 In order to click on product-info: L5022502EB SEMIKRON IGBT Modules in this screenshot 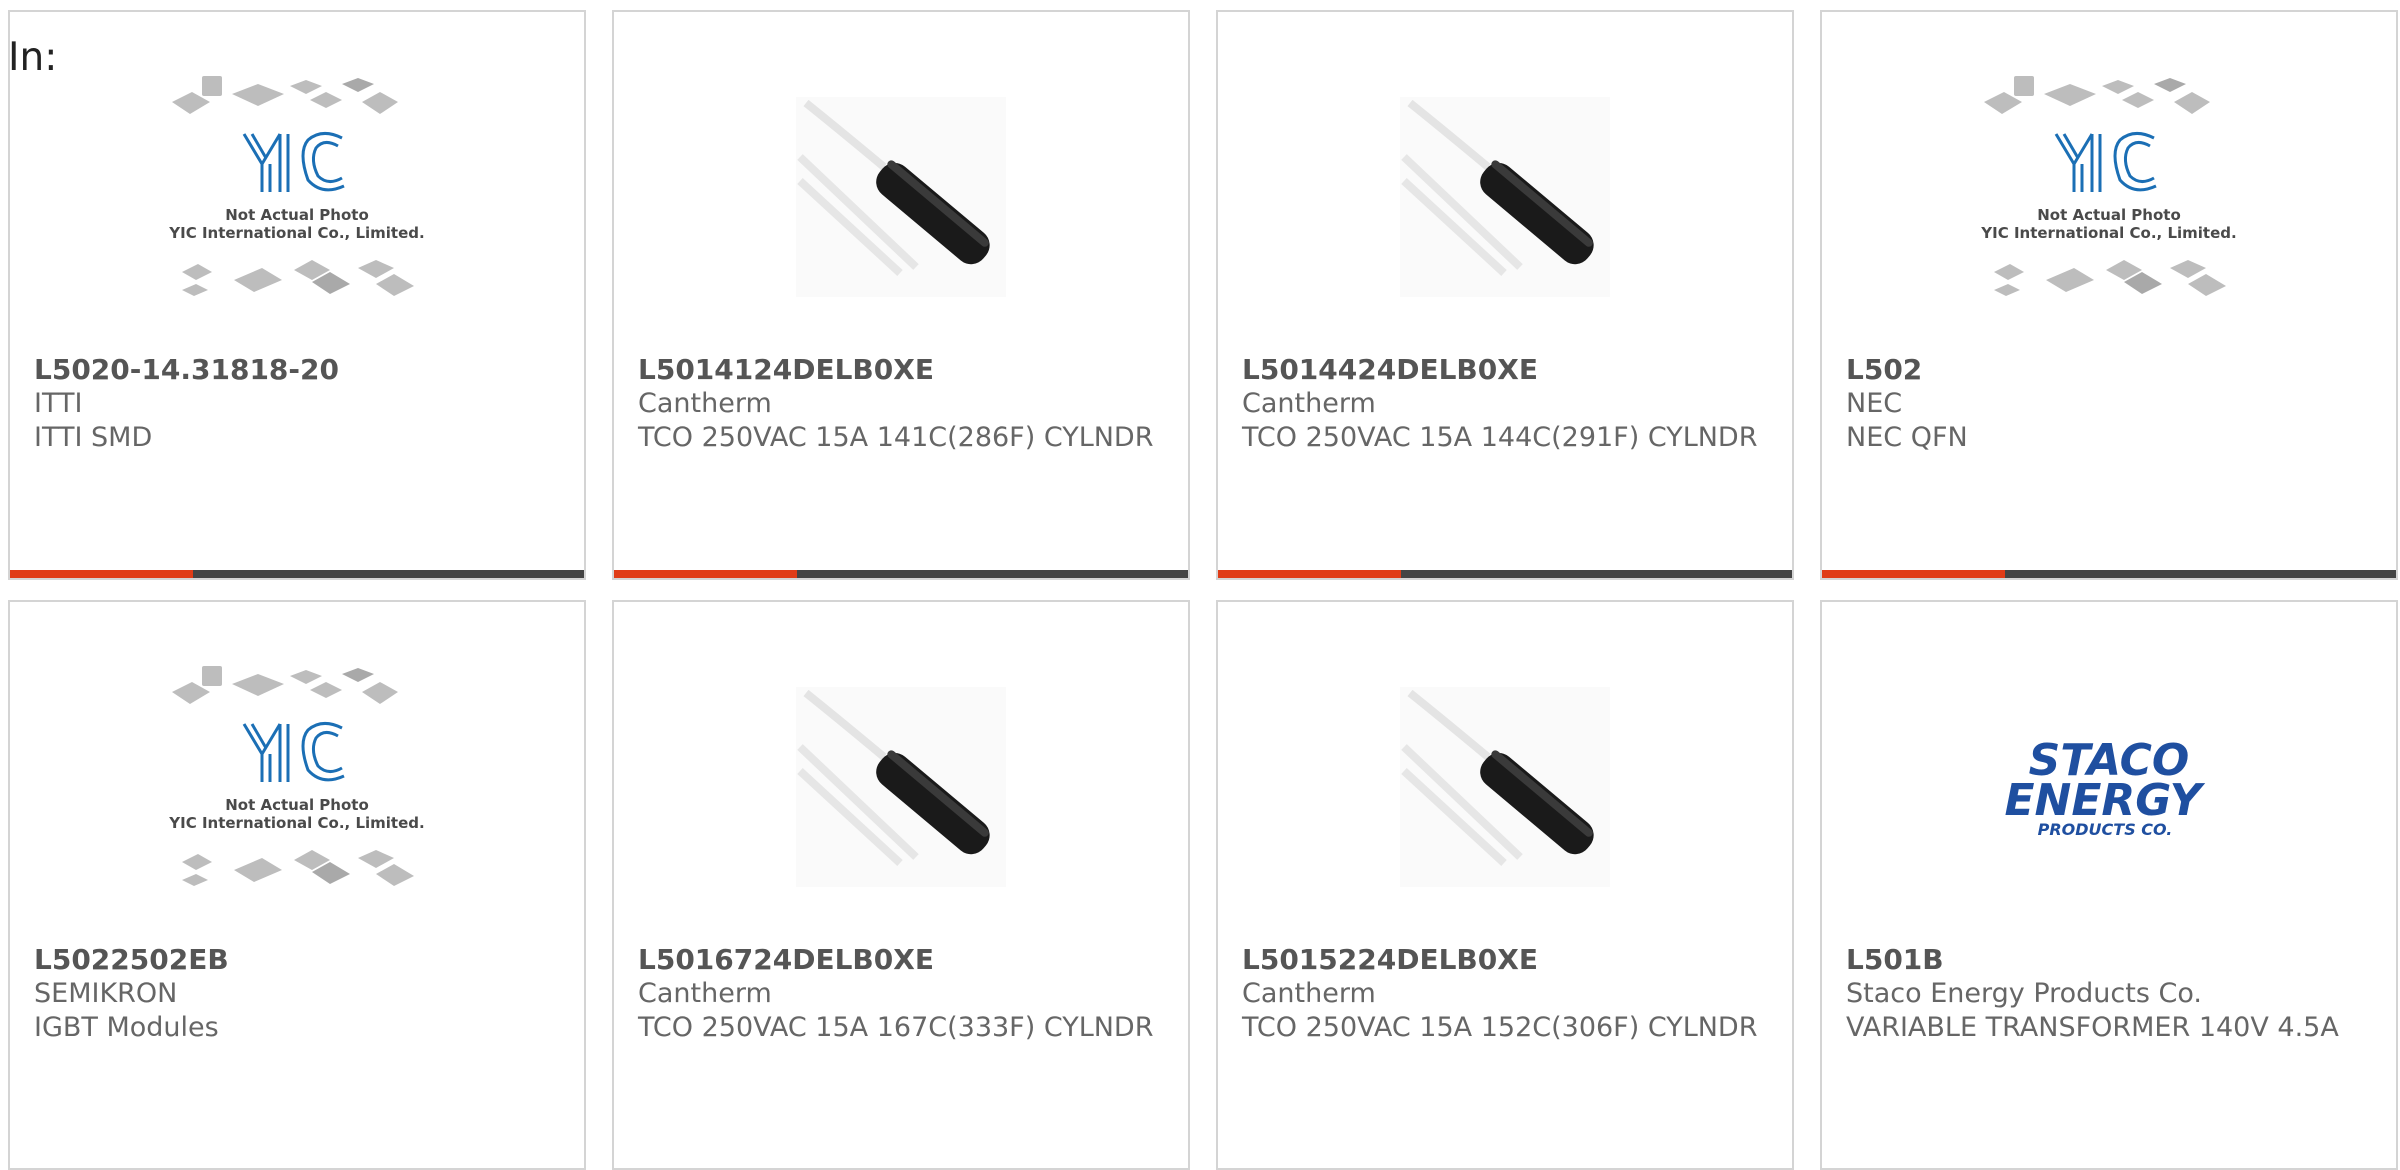, I will do `click(299, 994)`.